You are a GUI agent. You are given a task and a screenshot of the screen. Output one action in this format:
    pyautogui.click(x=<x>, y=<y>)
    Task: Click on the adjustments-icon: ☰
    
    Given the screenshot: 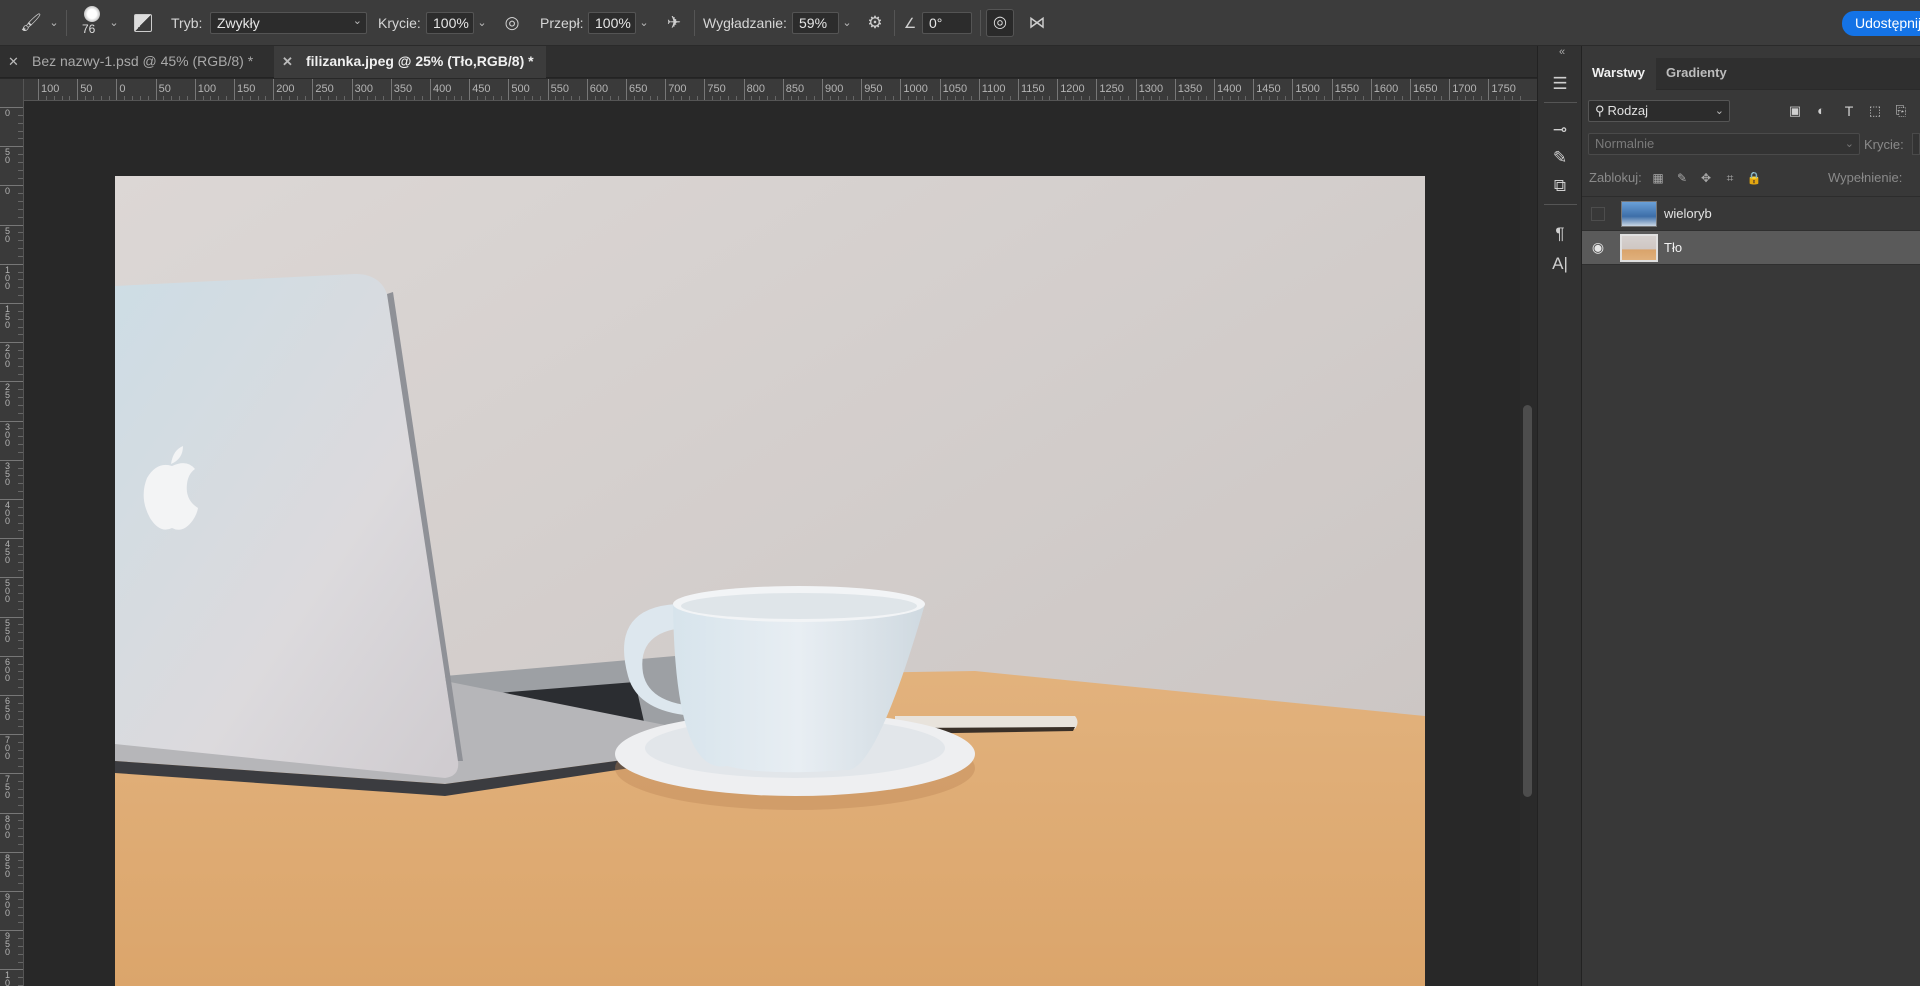 What is the action you would take?
    pyautogui.click(x=1560, y=84)
    